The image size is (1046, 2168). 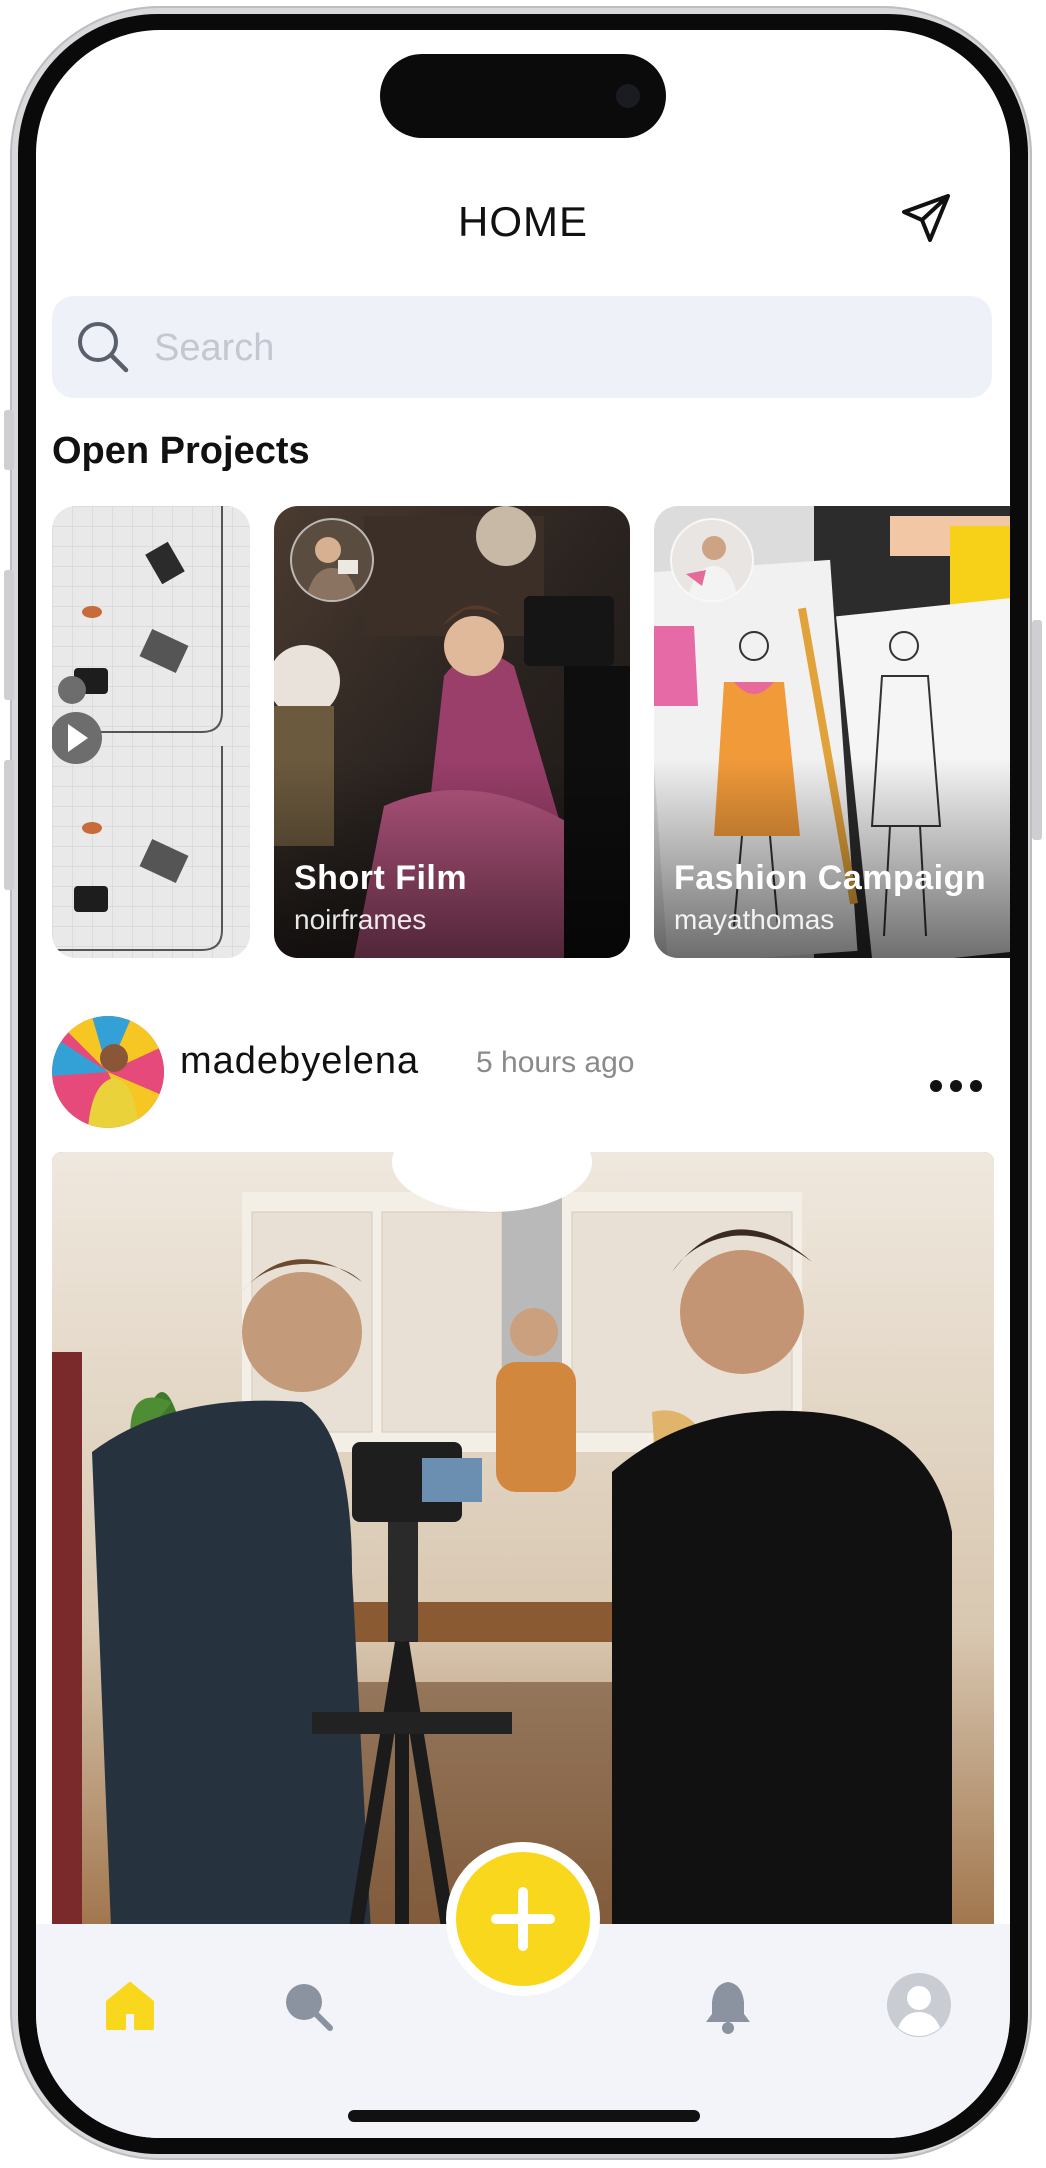 I want to click on nav-home, so click(x=130, y=2006).